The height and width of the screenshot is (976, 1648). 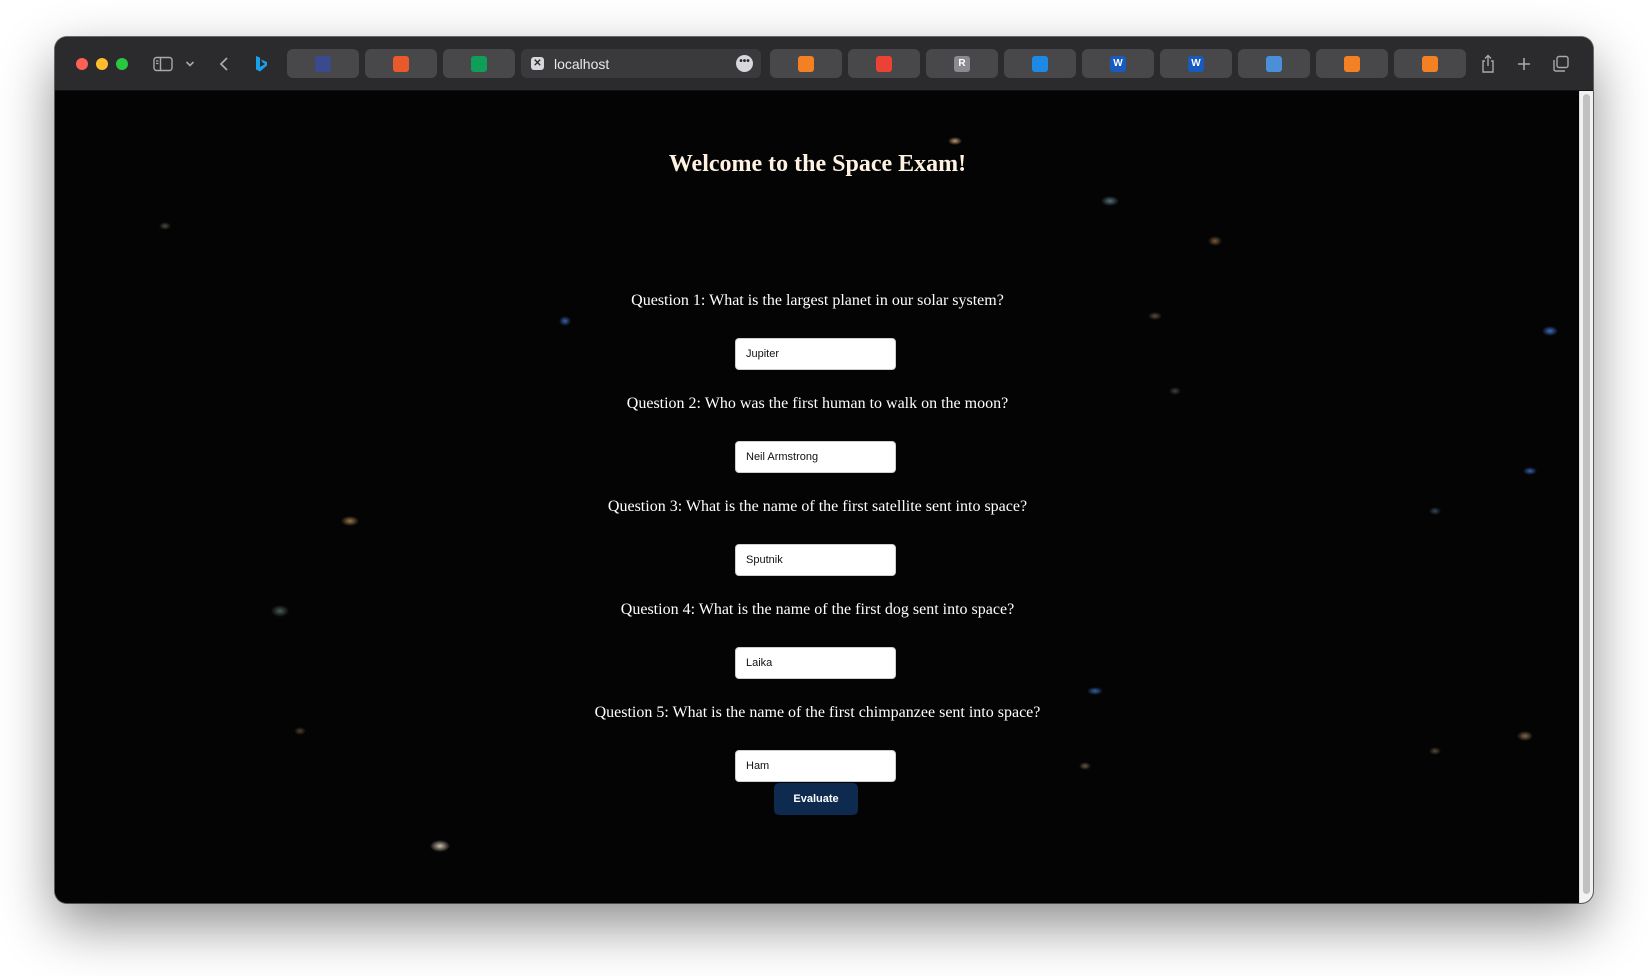 What do you see at coordinates (190, 64) in the screenshot?
I see `chevron-down-icon` at bounding box center [190, 64].